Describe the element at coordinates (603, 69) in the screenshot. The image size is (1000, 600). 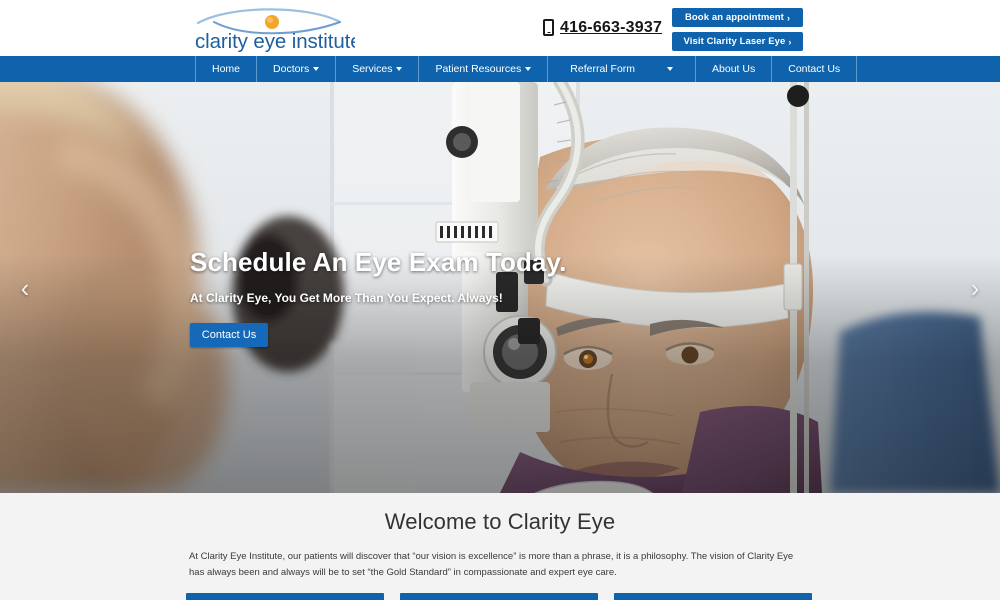
I see `nav-label: Referral Form` at that location.